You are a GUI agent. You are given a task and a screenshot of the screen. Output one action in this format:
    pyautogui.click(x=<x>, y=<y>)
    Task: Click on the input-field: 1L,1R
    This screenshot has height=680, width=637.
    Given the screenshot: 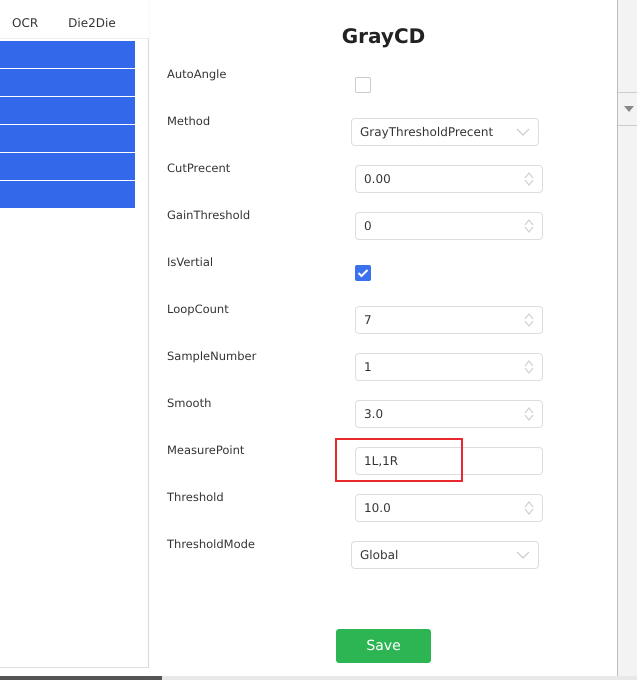 What is the action you would take?
    pyautogui.click(x=449, y=460)
    